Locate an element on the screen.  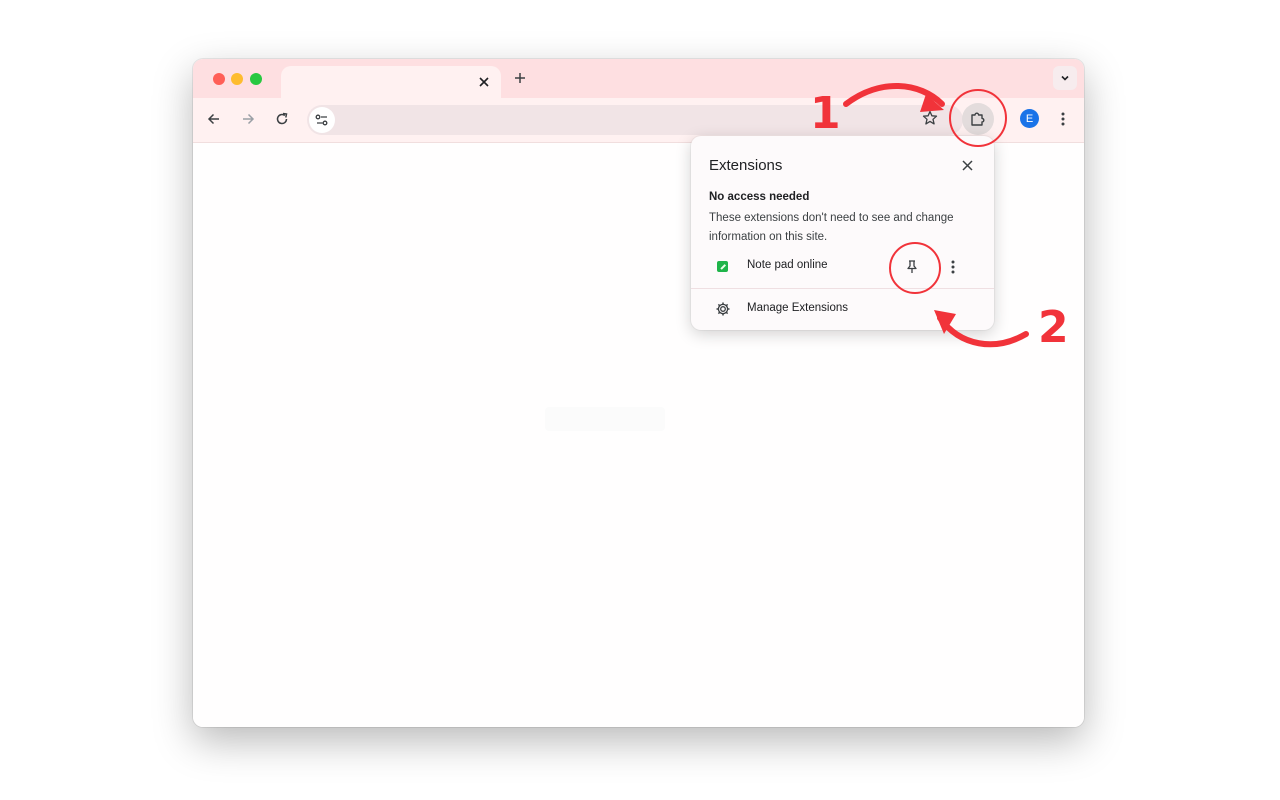
site-info-icon is located at coordinates (321, 120).